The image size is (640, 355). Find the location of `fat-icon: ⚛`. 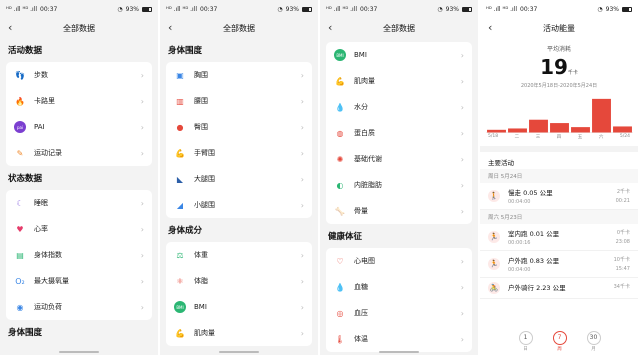

fat-icon: ⚛ is located at coordinates (180, 281).